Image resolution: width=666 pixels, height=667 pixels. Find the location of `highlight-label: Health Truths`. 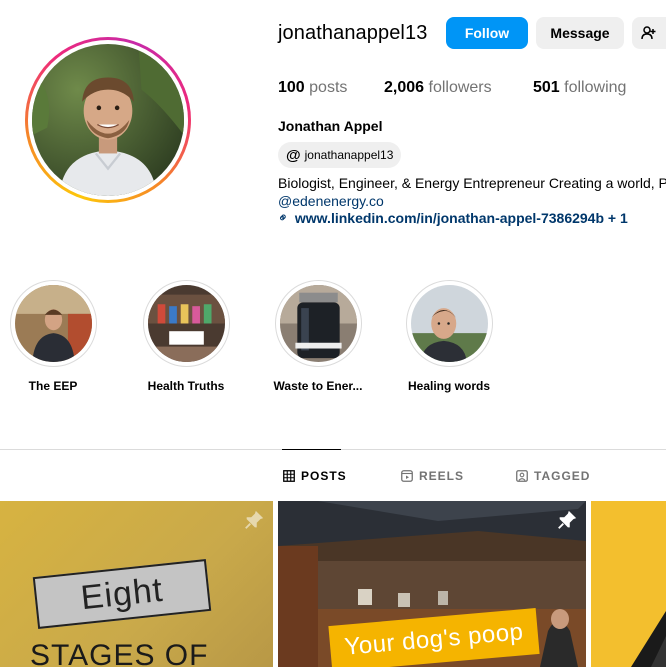

highlight-label: Health Truths is located at coordinates (186, 386).